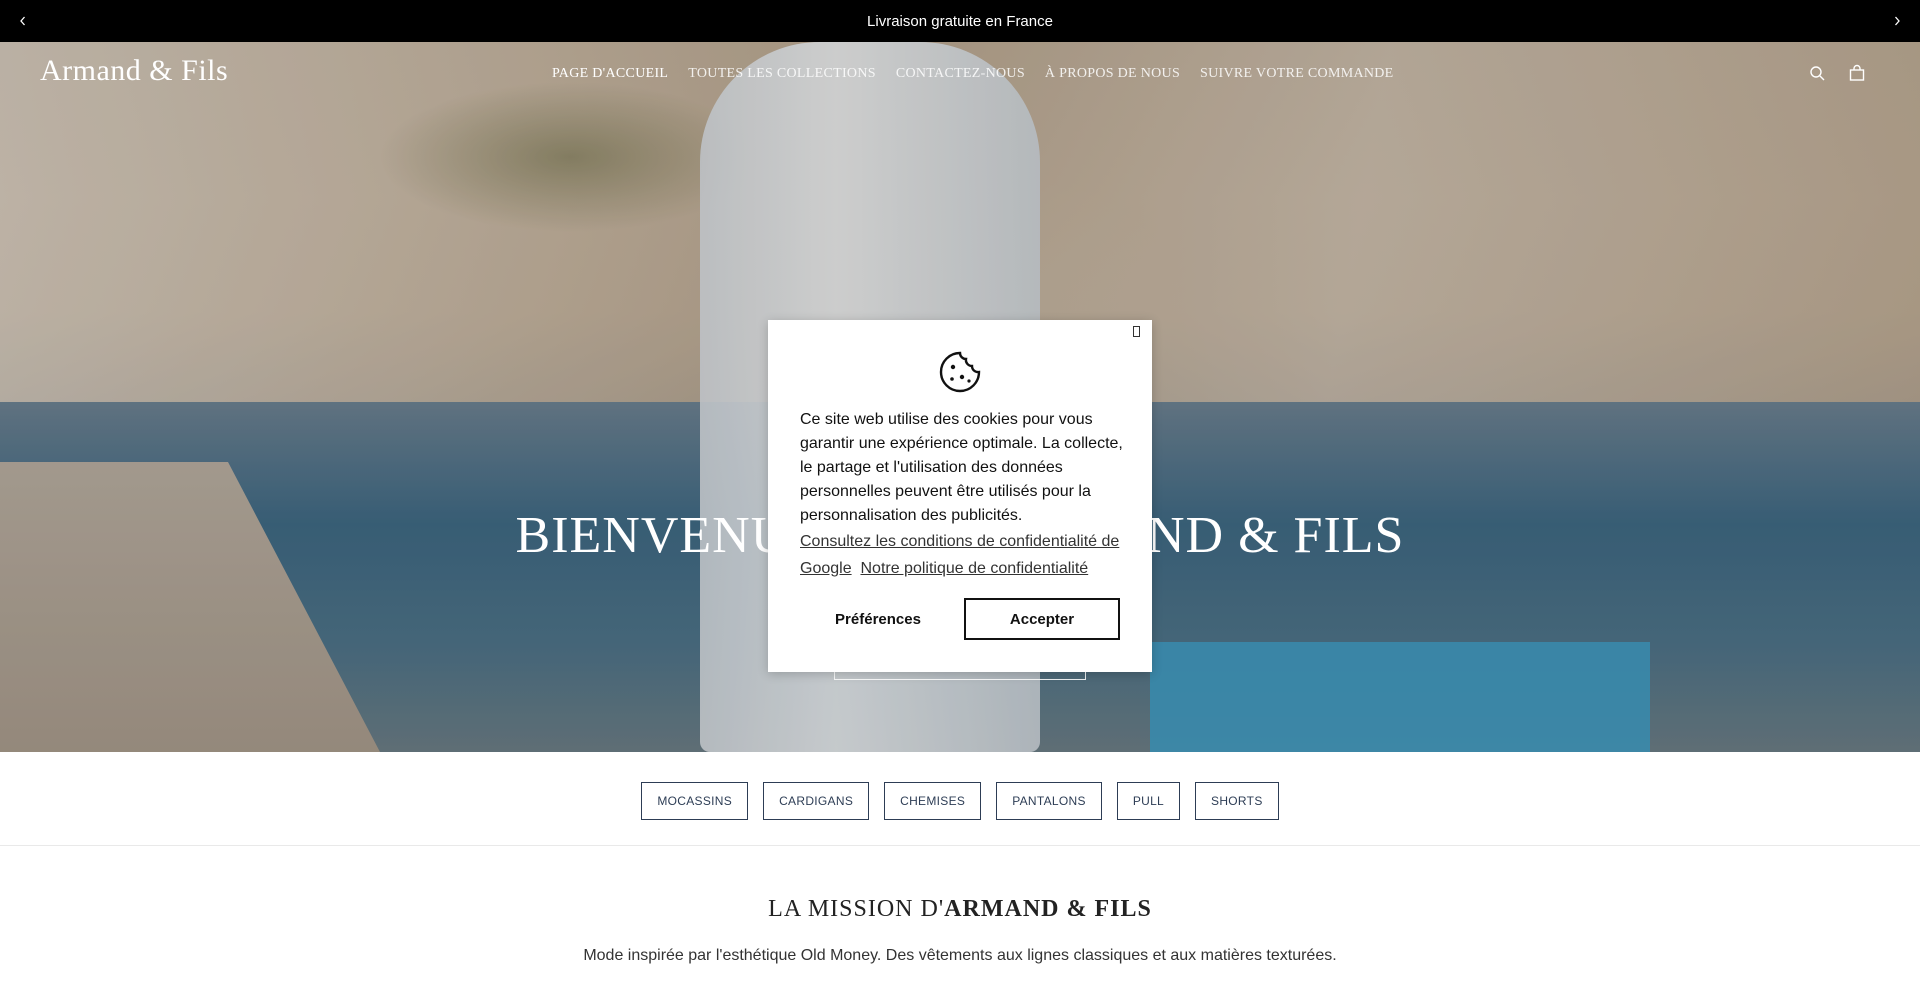 The height and width of the screenshot is (993, 1920). Describe the element at coordinates (1042, 619) in the screenshot. I see `accept-button: Accepter` at that location.